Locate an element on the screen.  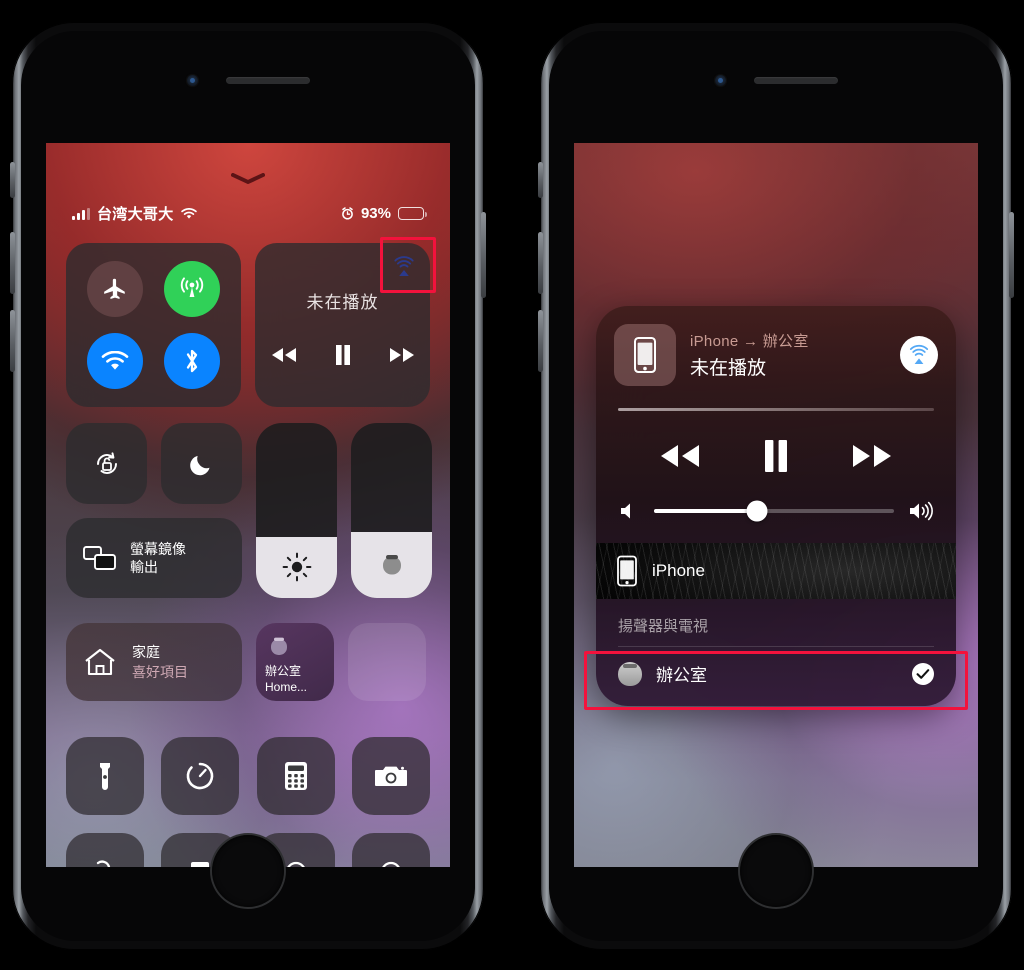
calculator-icon is located at coordinates (295, 776).